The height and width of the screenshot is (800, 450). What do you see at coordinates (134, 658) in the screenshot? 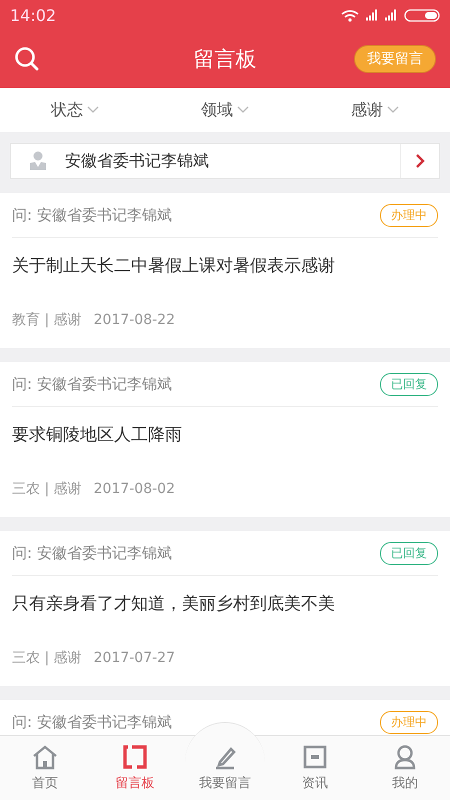
I see `date-text: 2017-07-27` at bounding box center [134, 658].